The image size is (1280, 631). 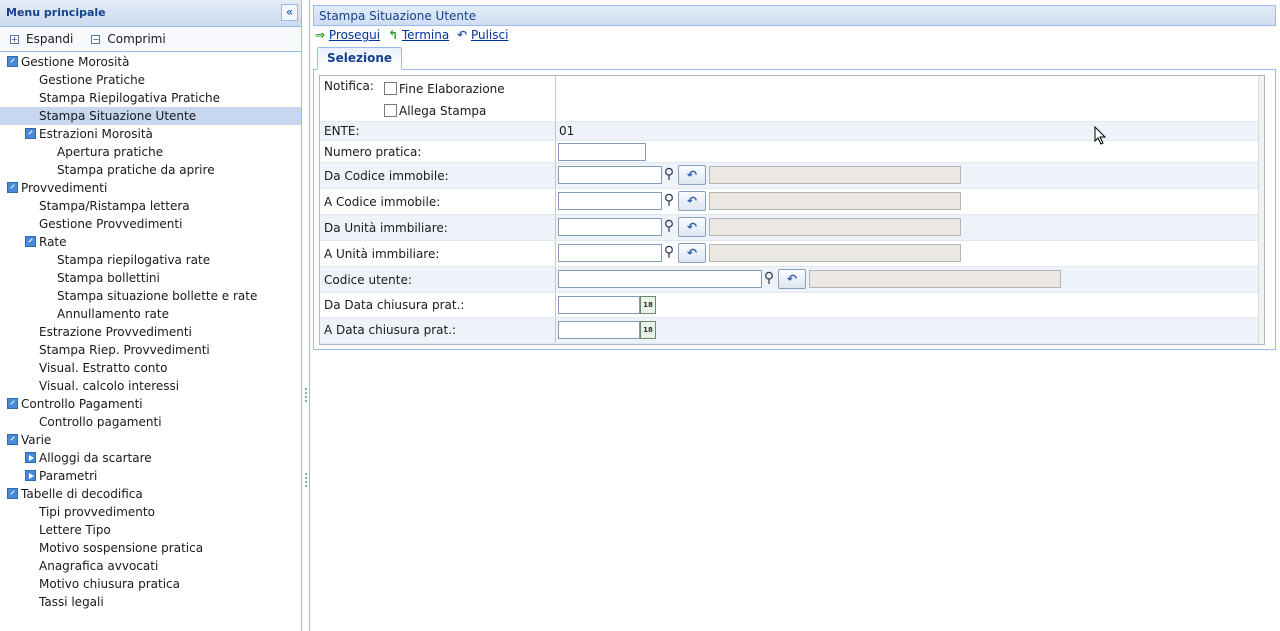 What do you see at coordinates (390, 330) in the screenshot?
I see `a-data-label: A Data chiusura prat.:` at bounding box center [390, 330].